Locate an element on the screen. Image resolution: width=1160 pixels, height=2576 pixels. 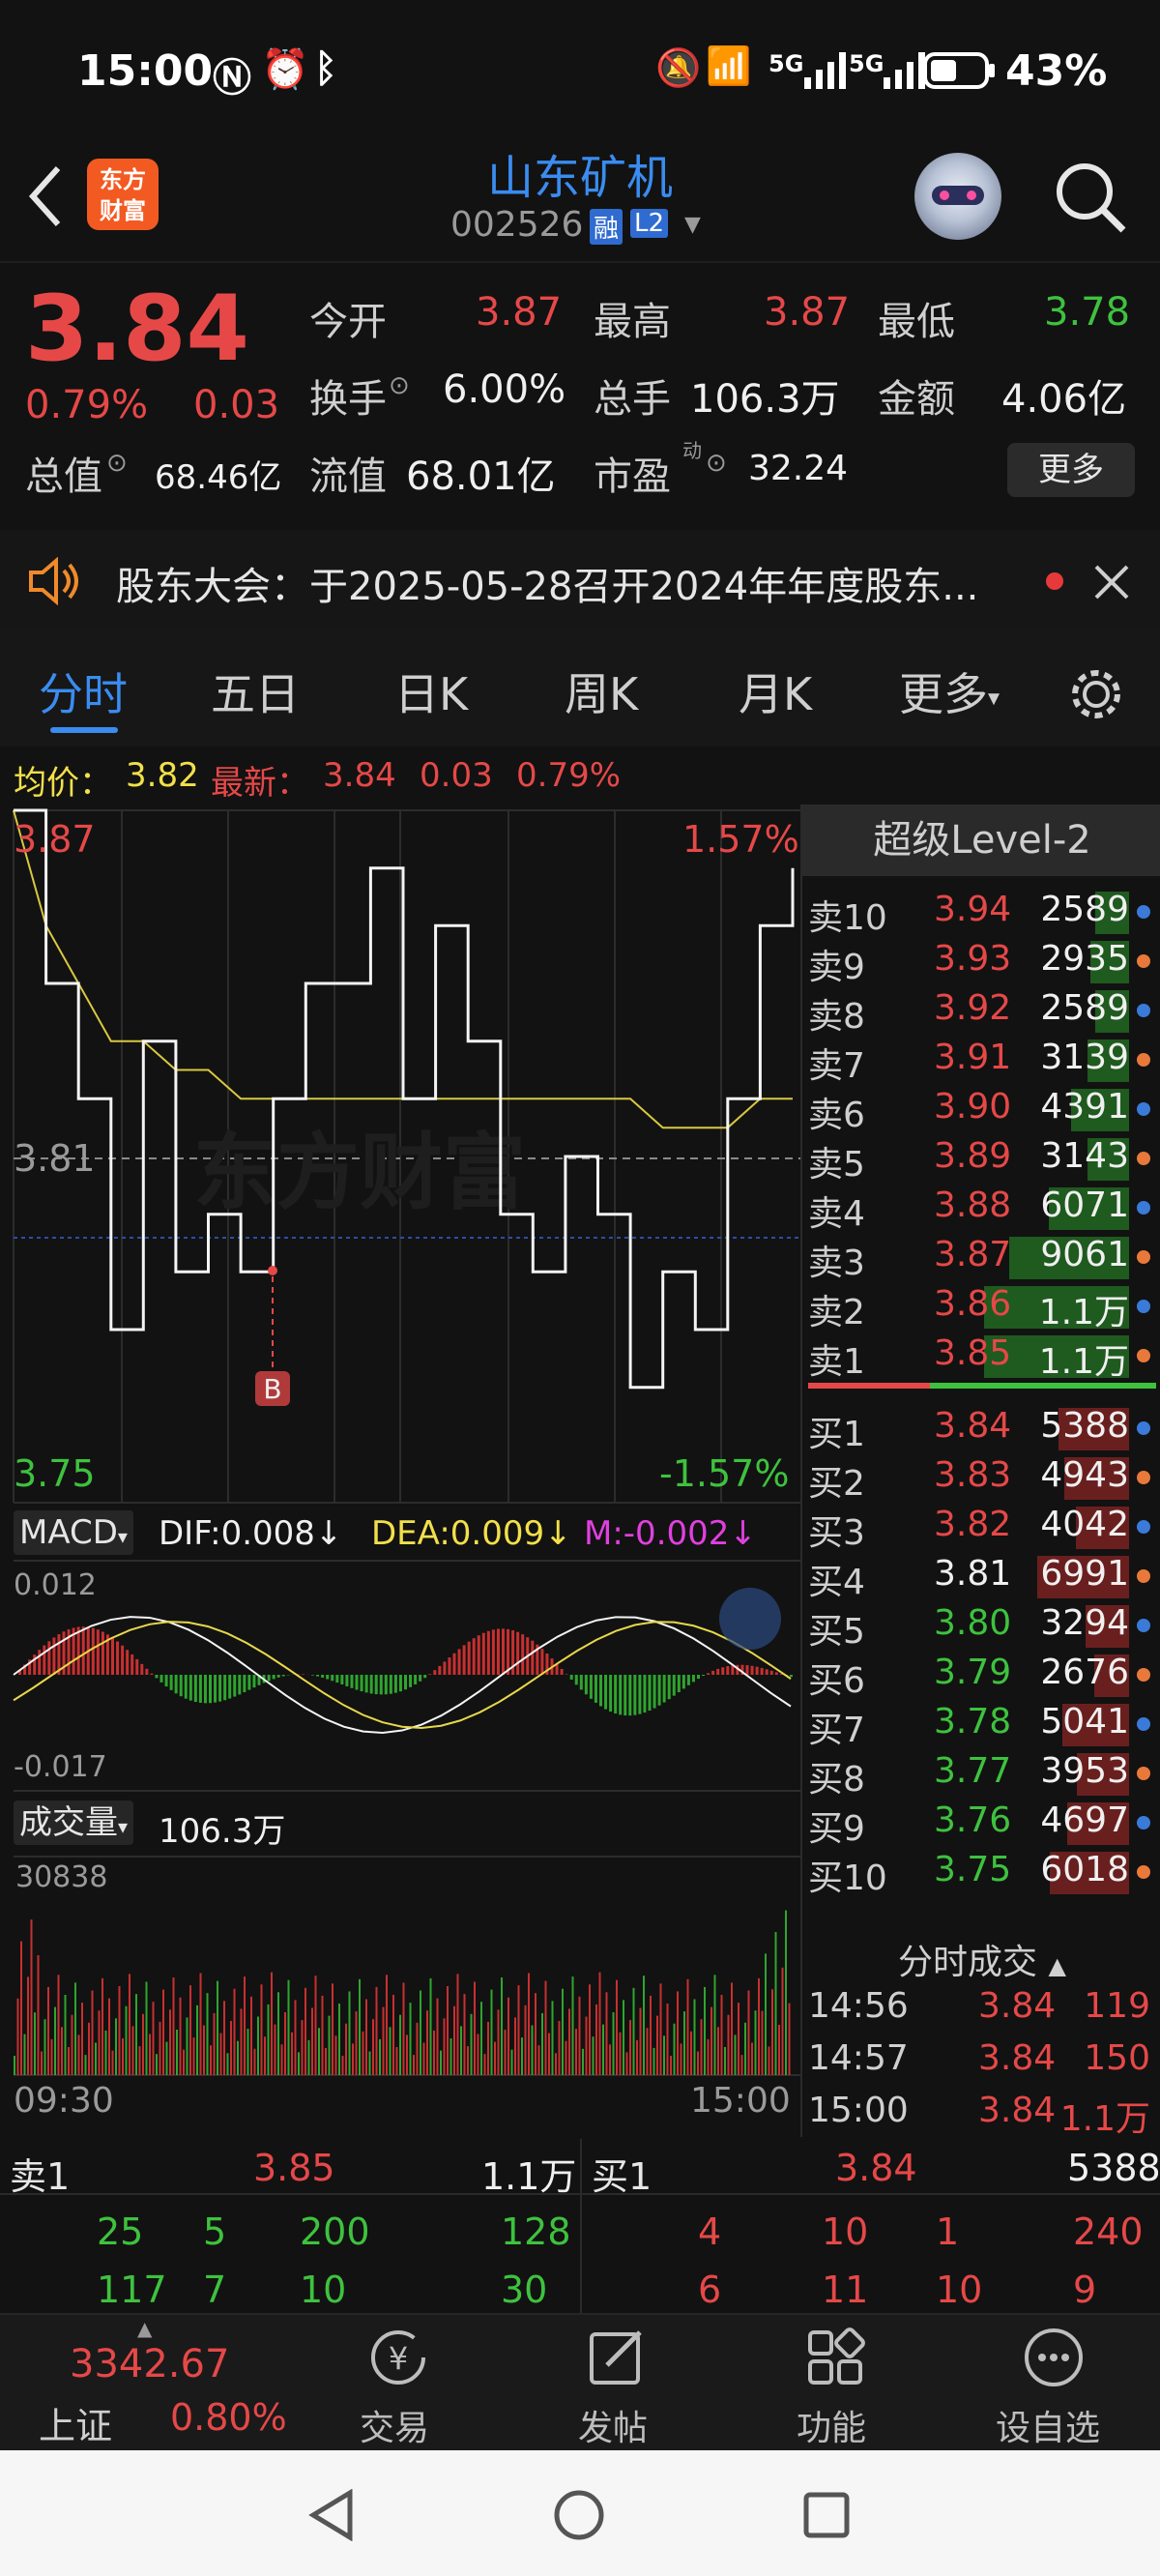
l2-row: 买8 3.77 3953 is located at coordinates (982, 1775).